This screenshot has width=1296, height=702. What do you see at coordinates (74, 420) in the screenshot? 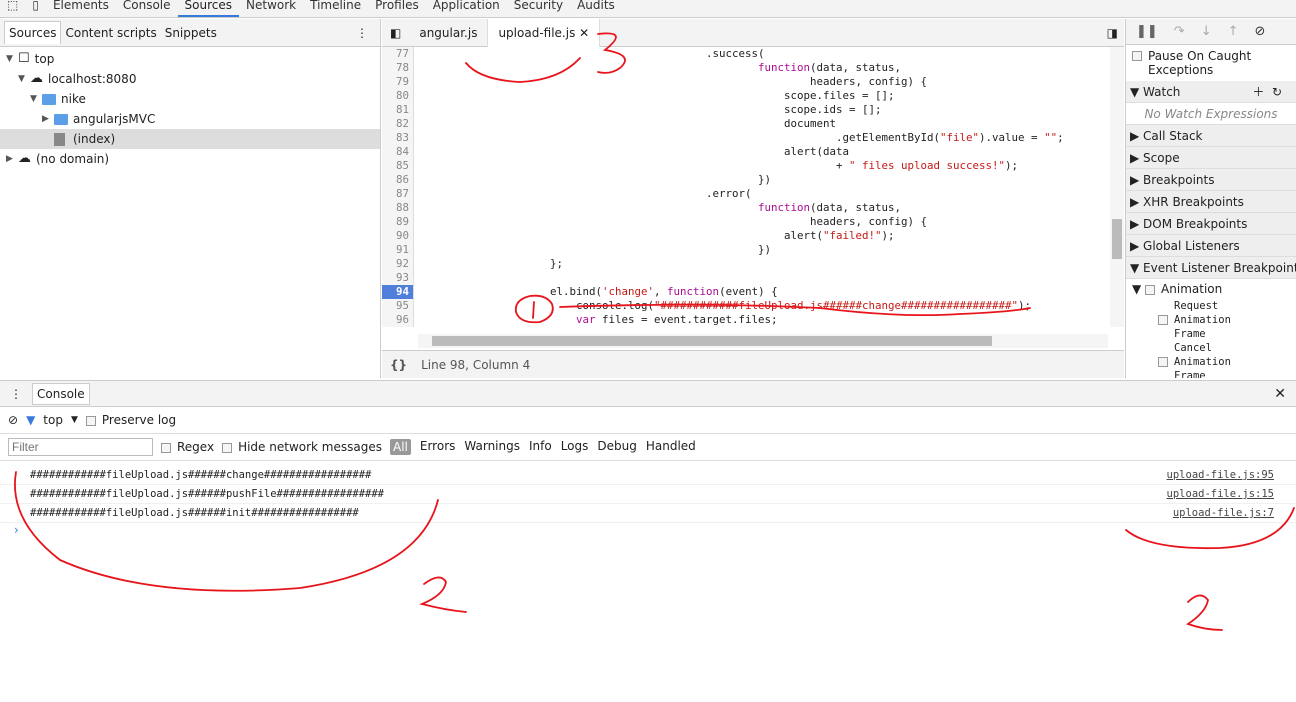
I see `chevron-down-icon: ▼` at bounding box center [74, 420].